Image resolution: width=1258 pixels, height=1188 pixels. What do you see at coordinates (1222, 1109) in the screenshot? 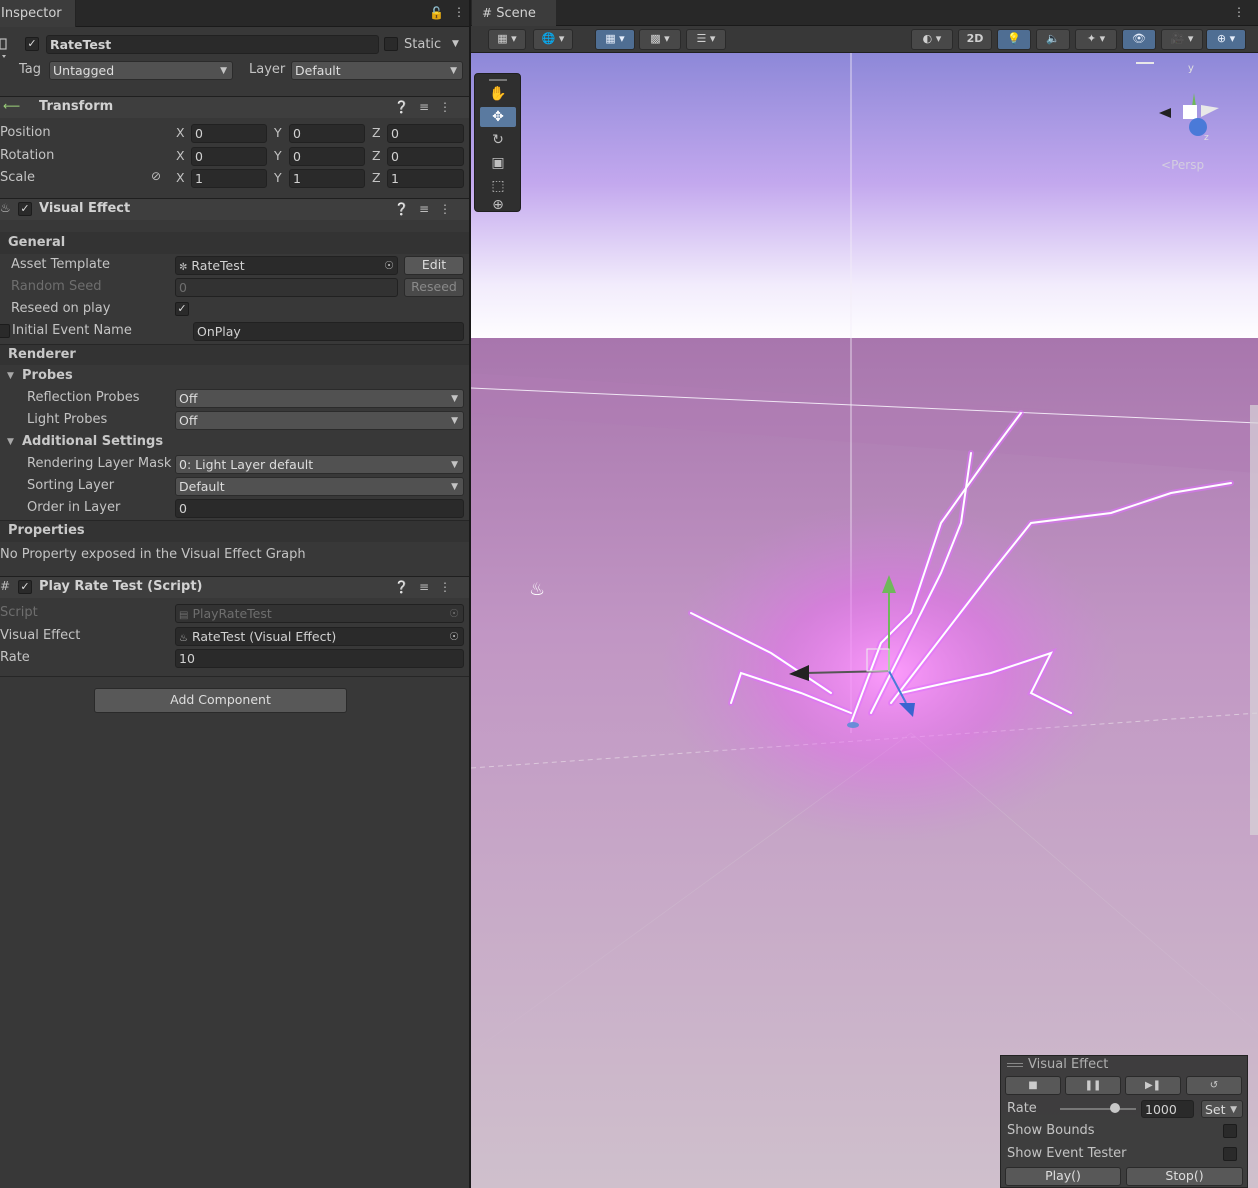
I see `set-rate-dropdown: Set ▼` at bounding box center [1222, 1109].